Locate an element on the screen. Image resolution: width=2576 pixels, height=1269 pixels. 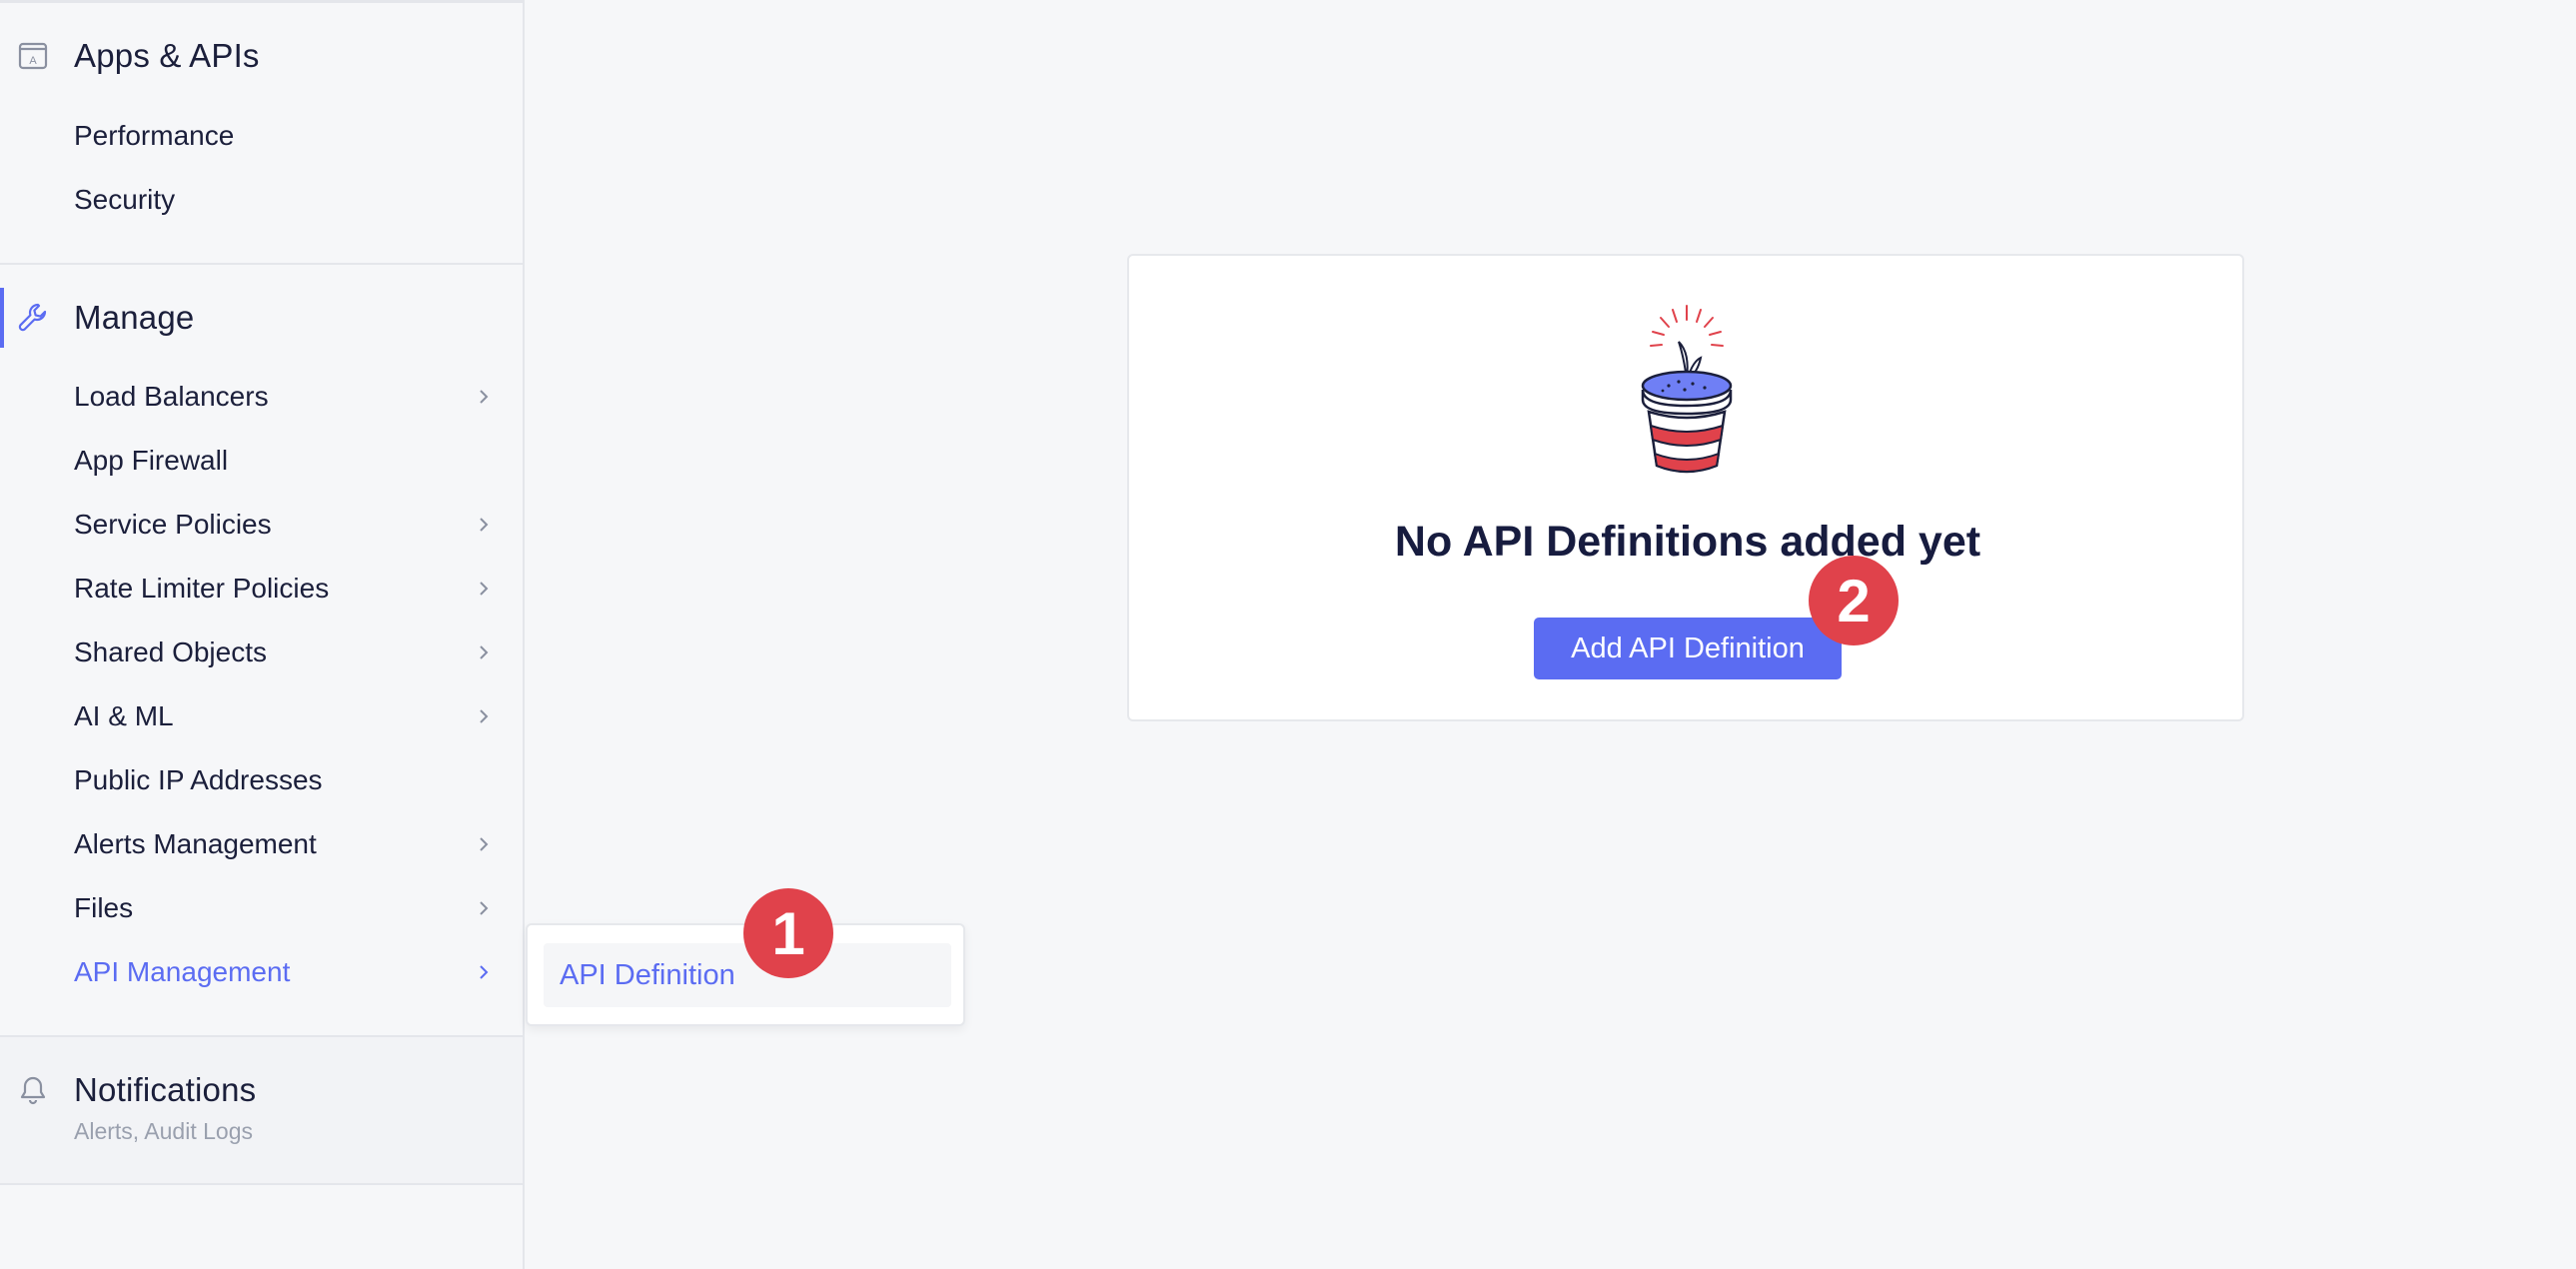
sidebar-item-label: API Management is located at coordinates (182, 971).